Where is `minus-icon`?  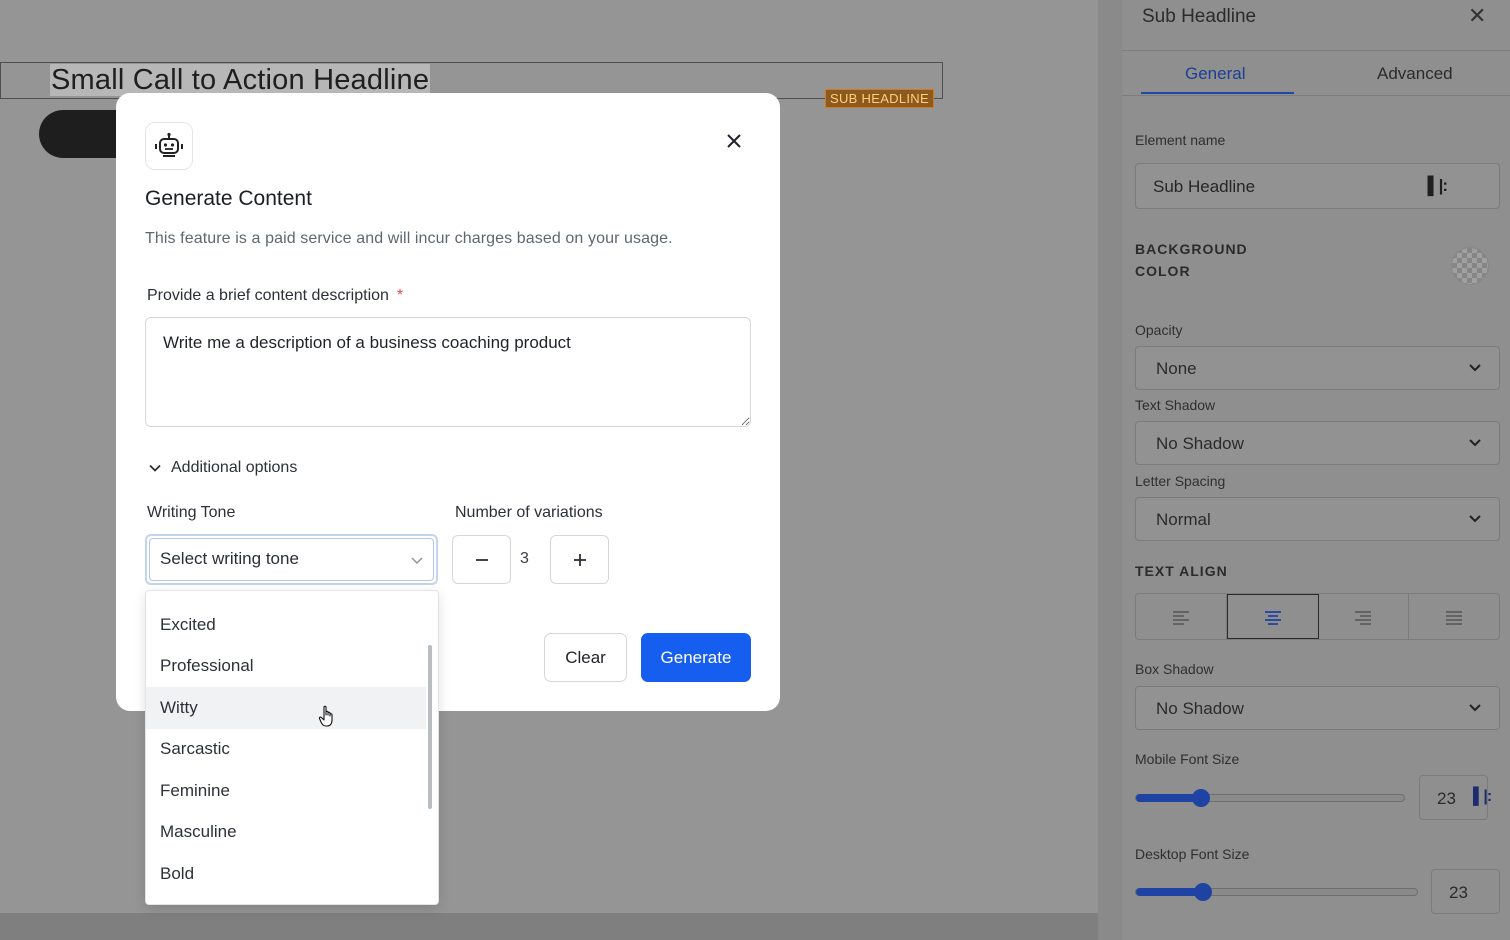 minus-icon is located at coordinates (481, 559).